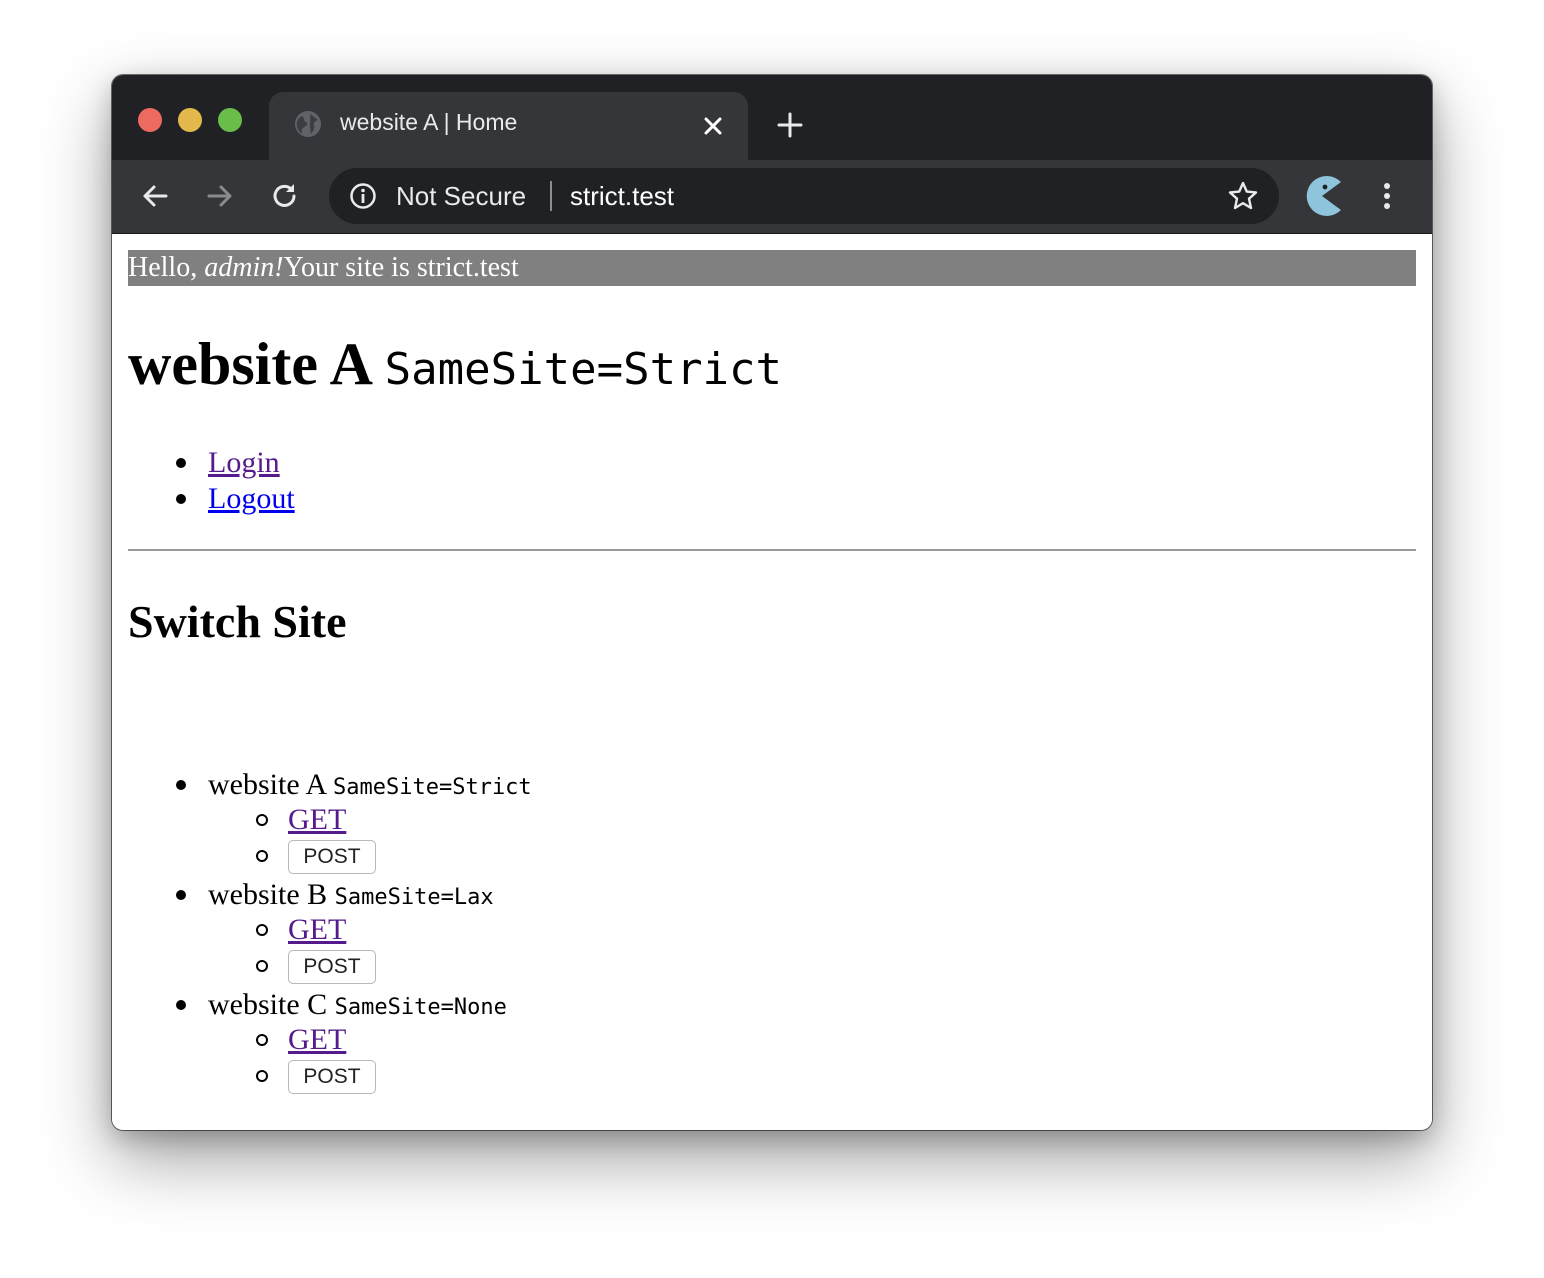 Image resolution: width=1544 pixels, height=1278 pixels. I want to click on tab-title: website A | Home, so click(429, 122).